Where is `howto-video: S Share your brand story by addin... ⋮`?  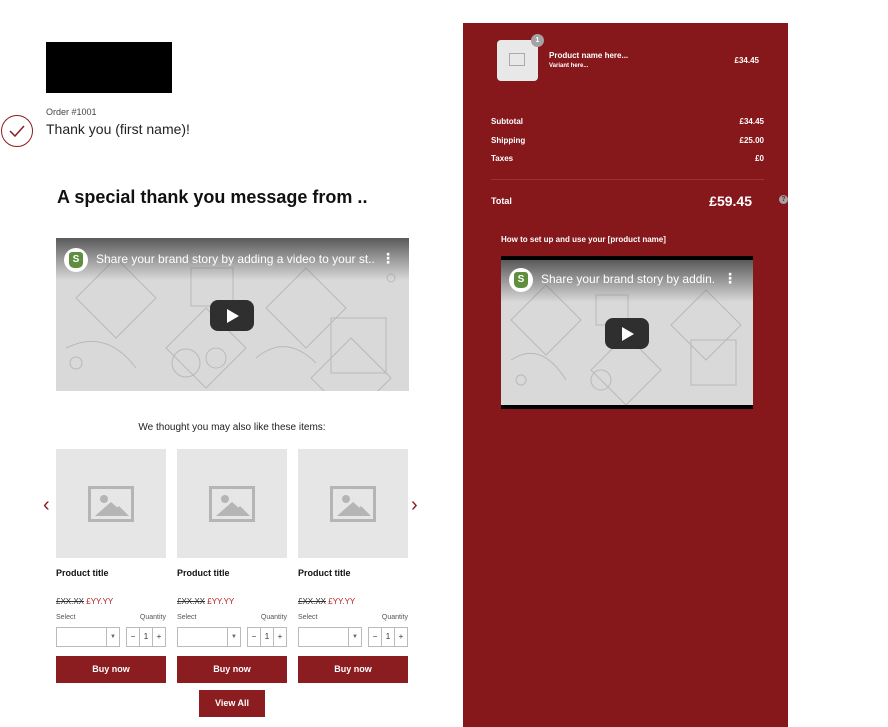 howto-video: S Share your brand story by addin... ⋮ is located at coordinates (627, 332).